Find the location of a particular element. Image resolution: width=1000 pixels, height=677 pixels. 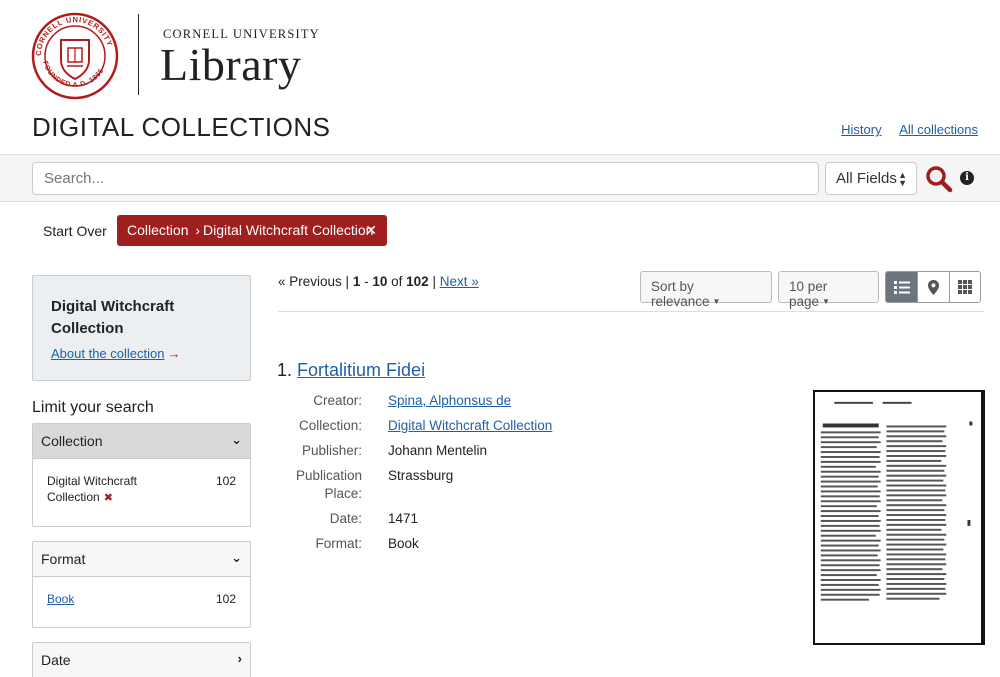

total-results: 102 is located at coordinates (417, 281).